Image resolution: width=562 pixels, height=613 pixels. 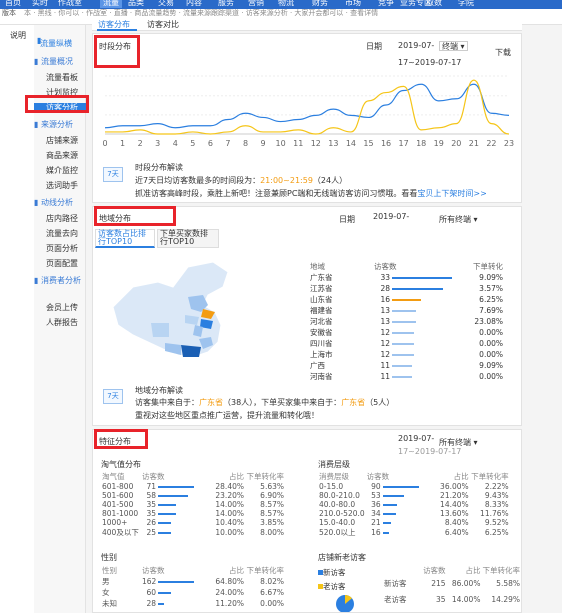 I want to click on sidebar-group-label: 来源分析, so click(x=56, y=124).